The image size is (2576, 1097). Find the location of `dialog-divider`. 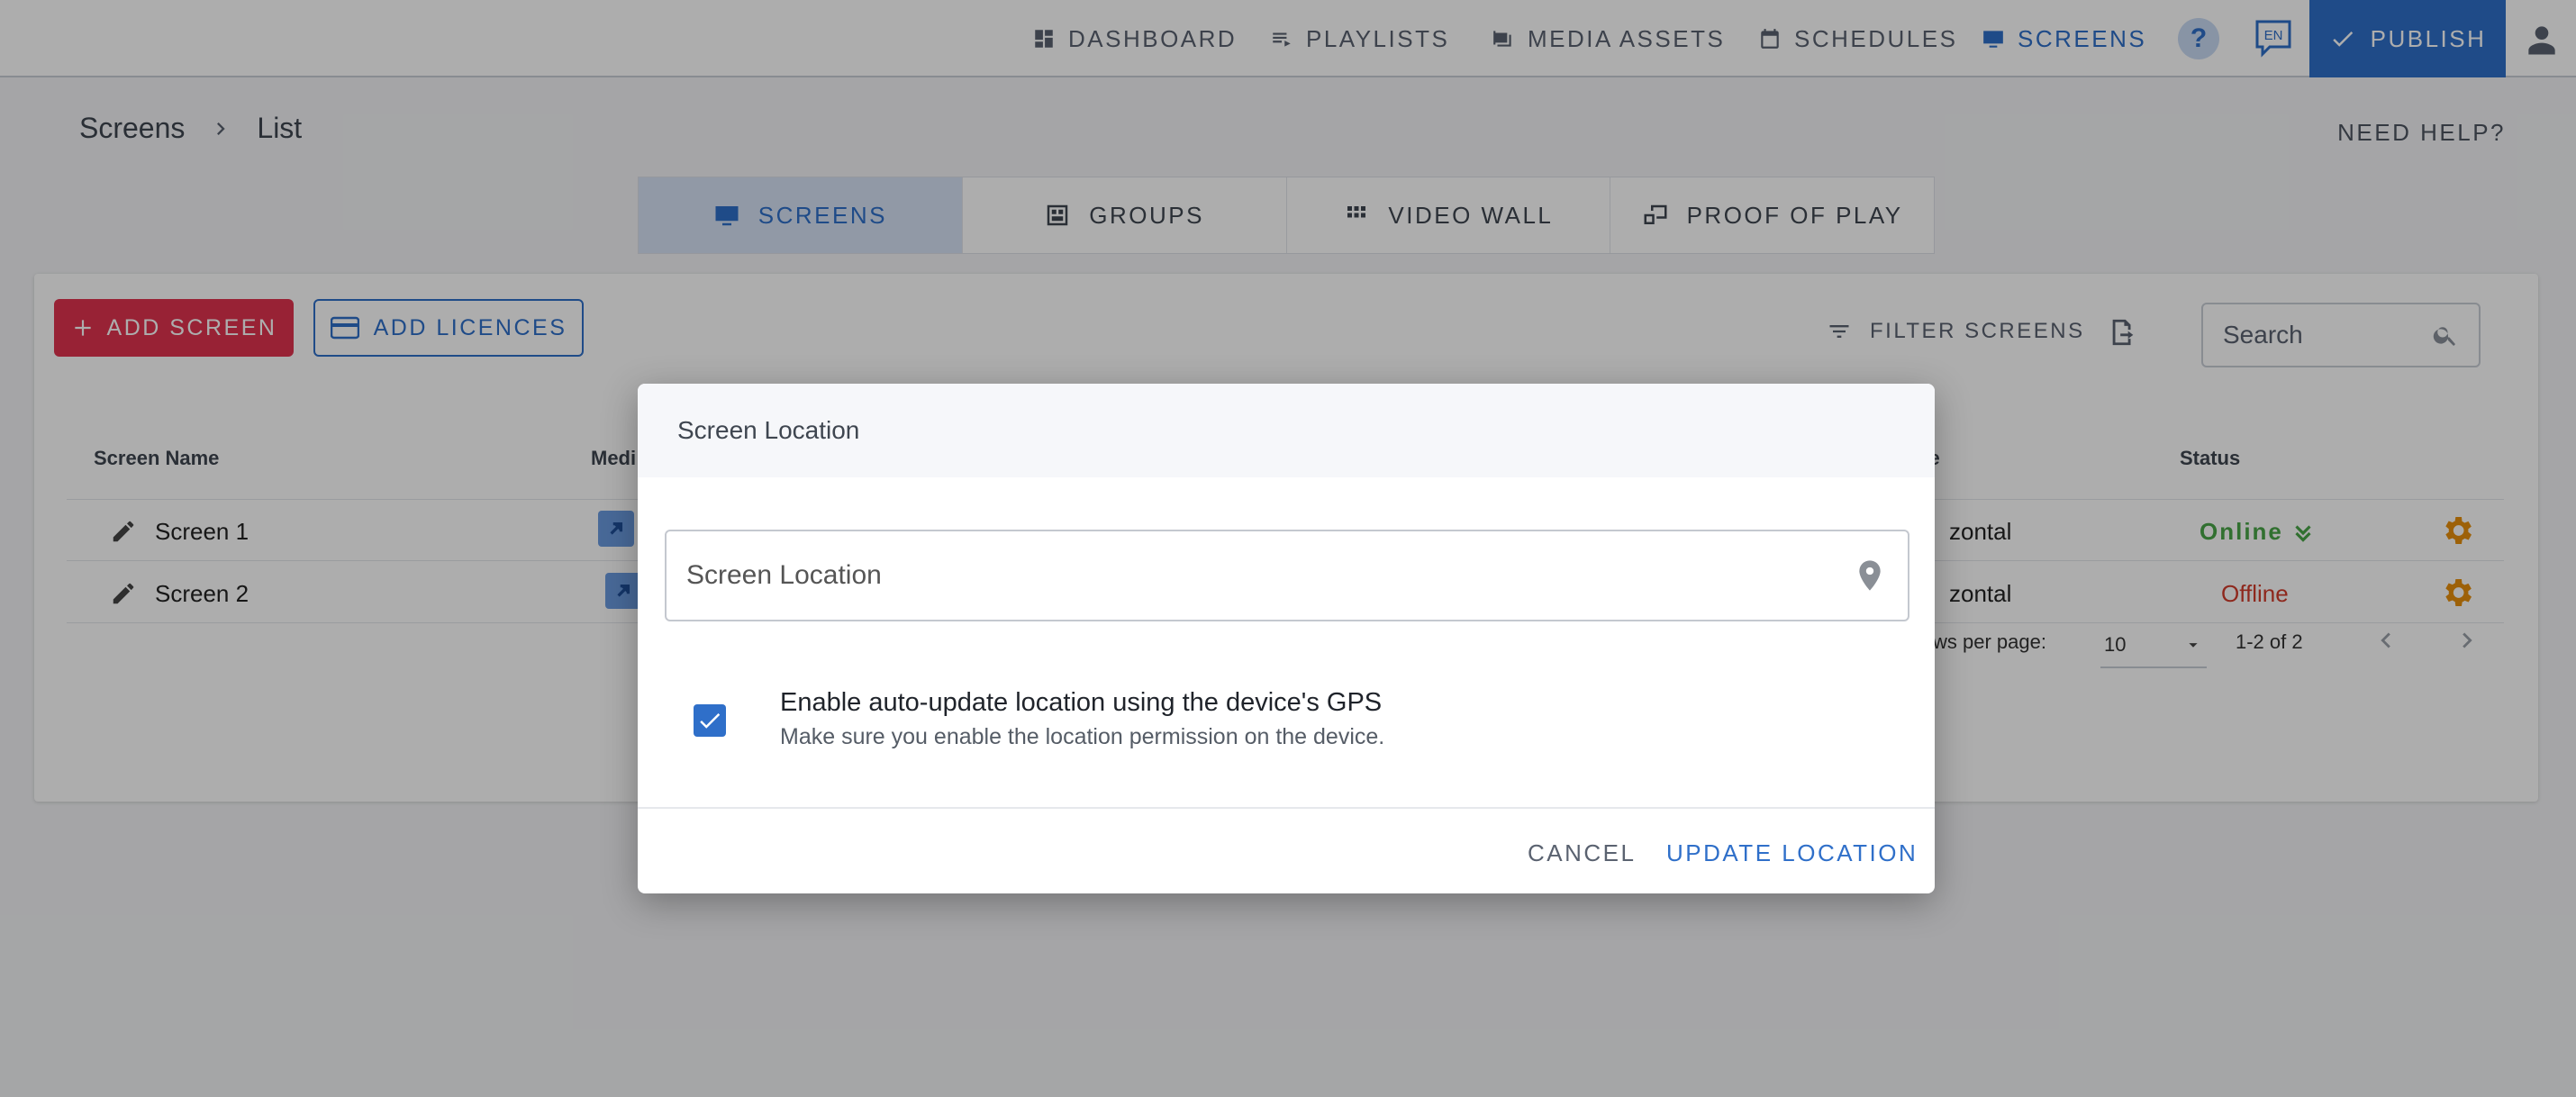

dialog-divider is located at coordinates (1286, 808).